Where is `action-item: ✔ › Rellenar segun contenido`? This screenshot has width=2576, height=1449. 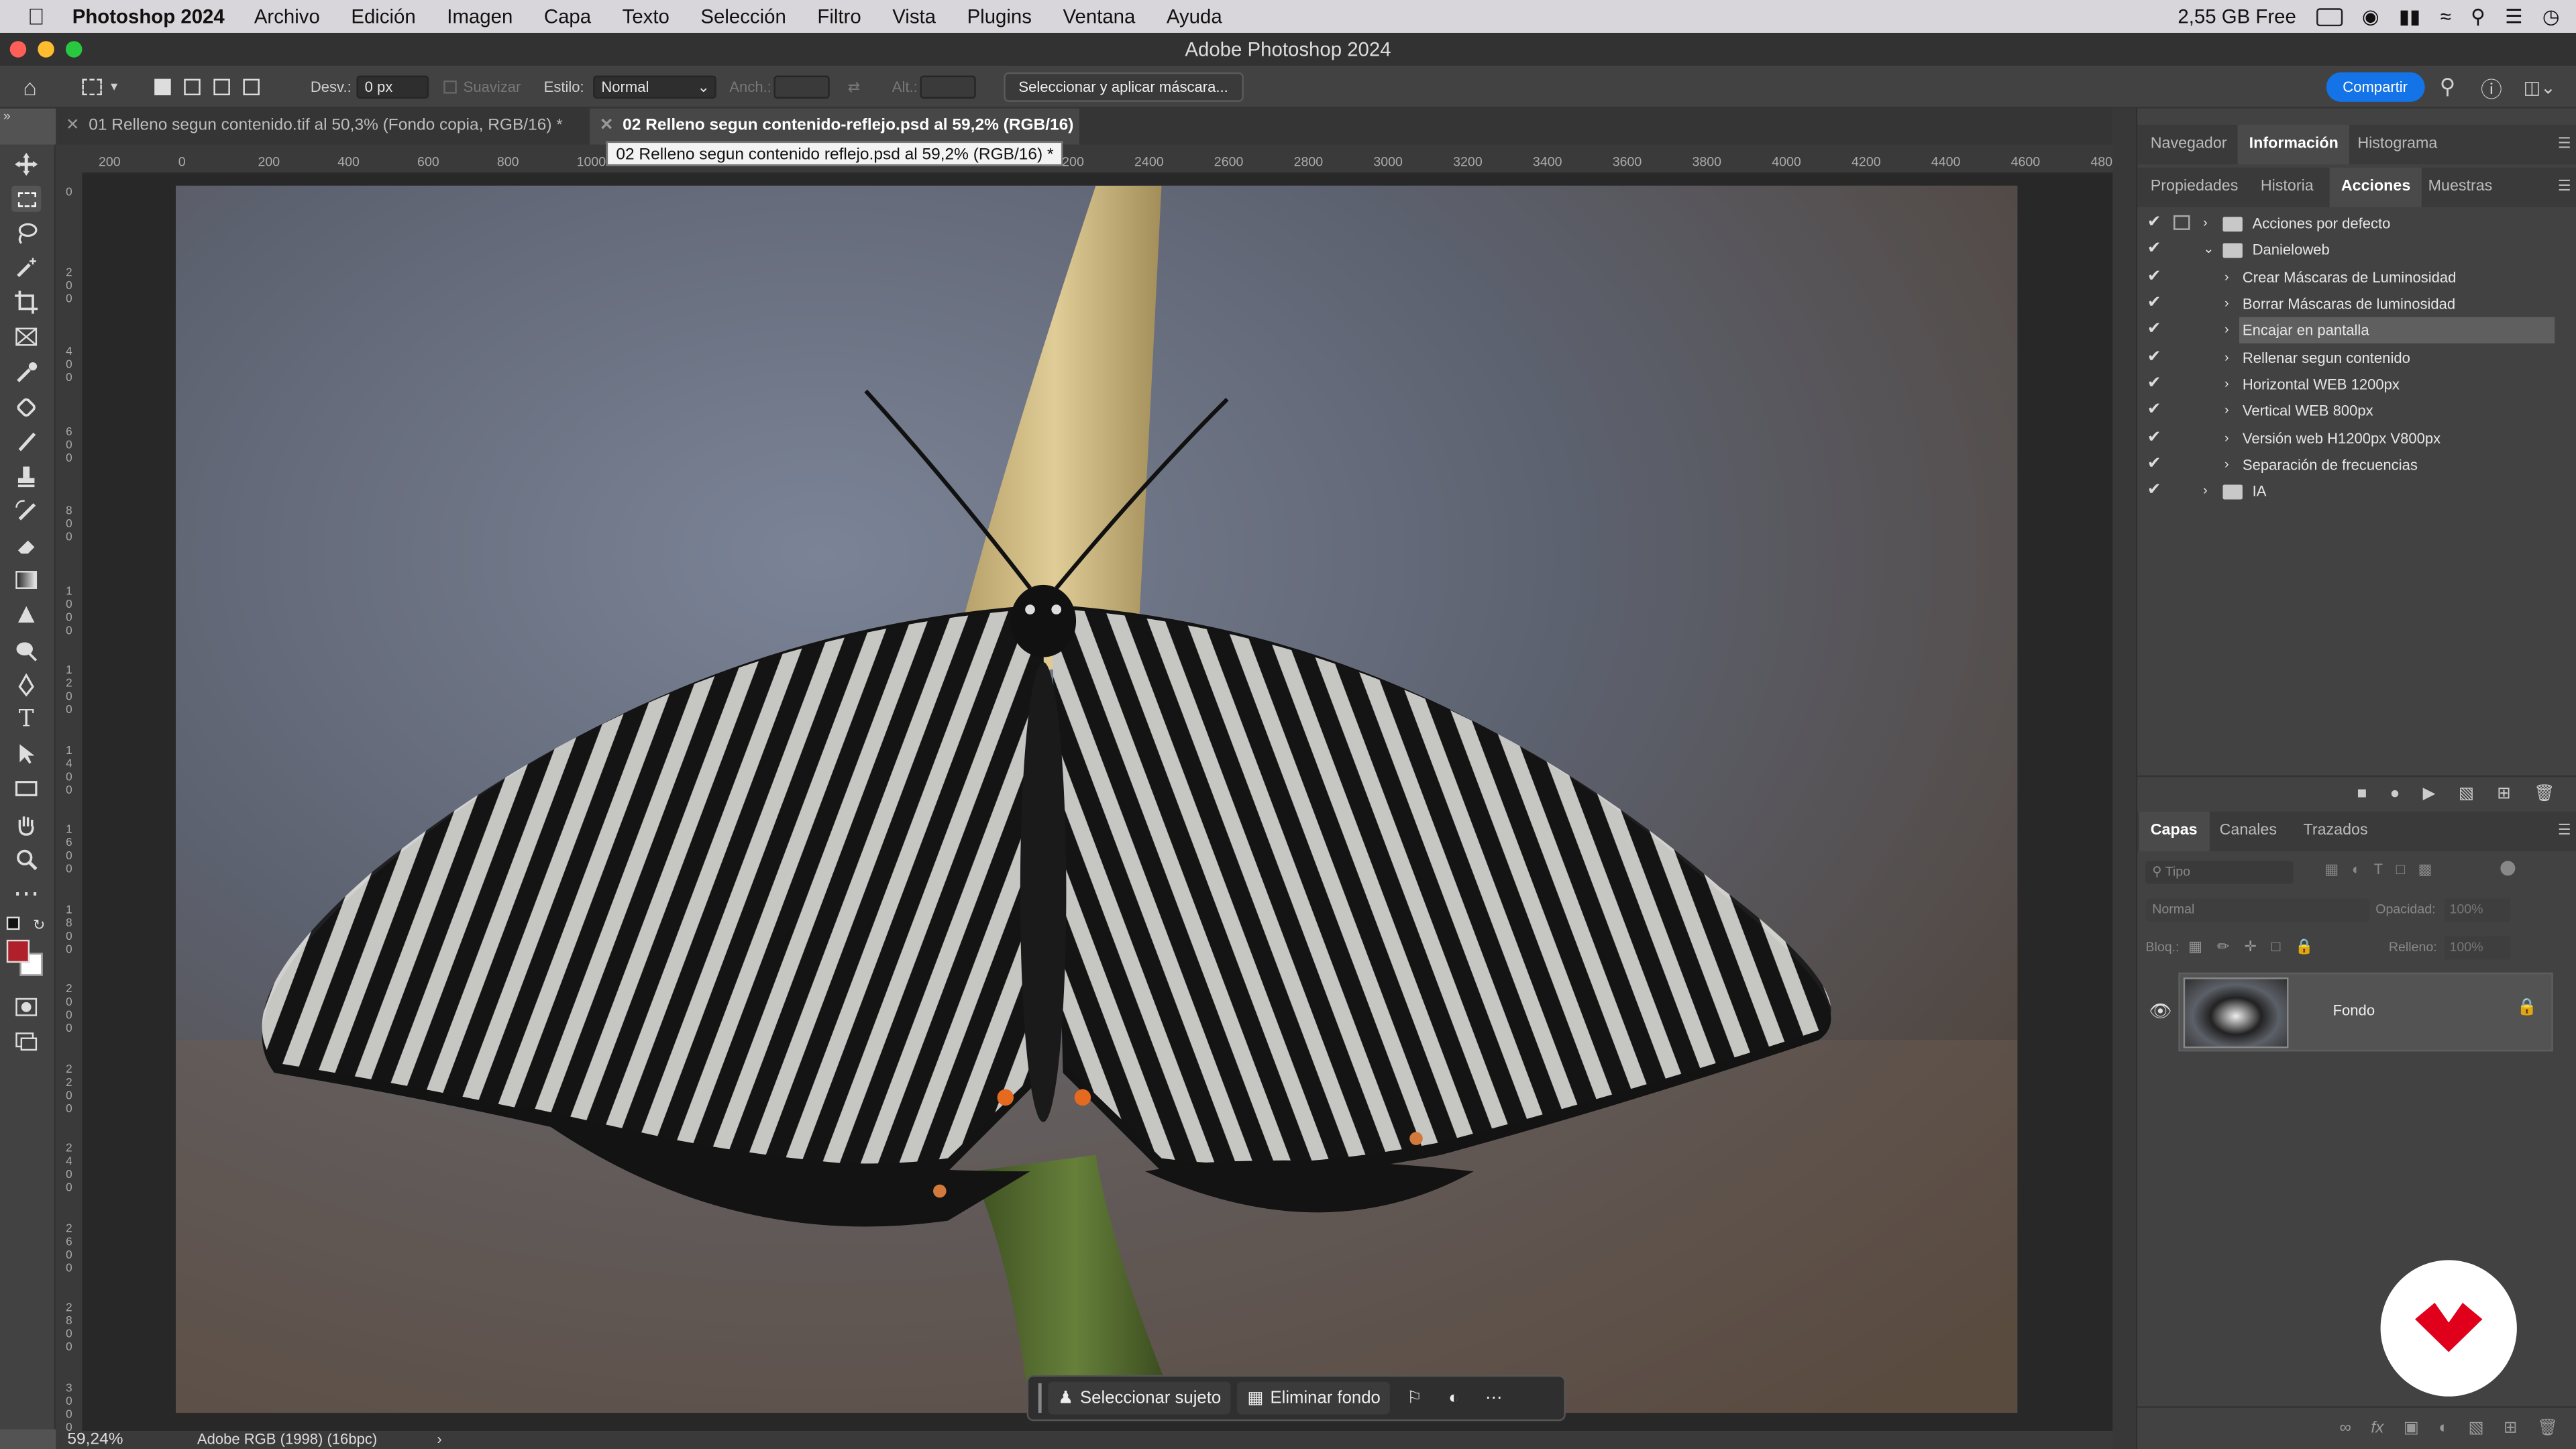
action-item: ✔ › Rellenar segun contenido is located at coordinates (2349, 358).